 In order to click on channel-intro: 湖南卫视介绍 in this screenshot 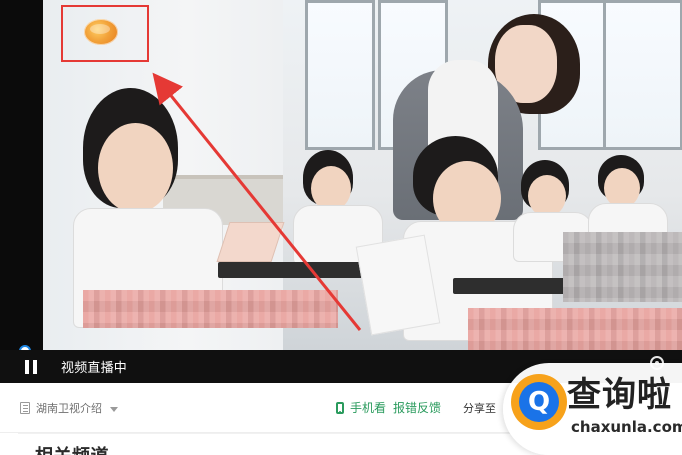, I will do `click(69, 408)`.